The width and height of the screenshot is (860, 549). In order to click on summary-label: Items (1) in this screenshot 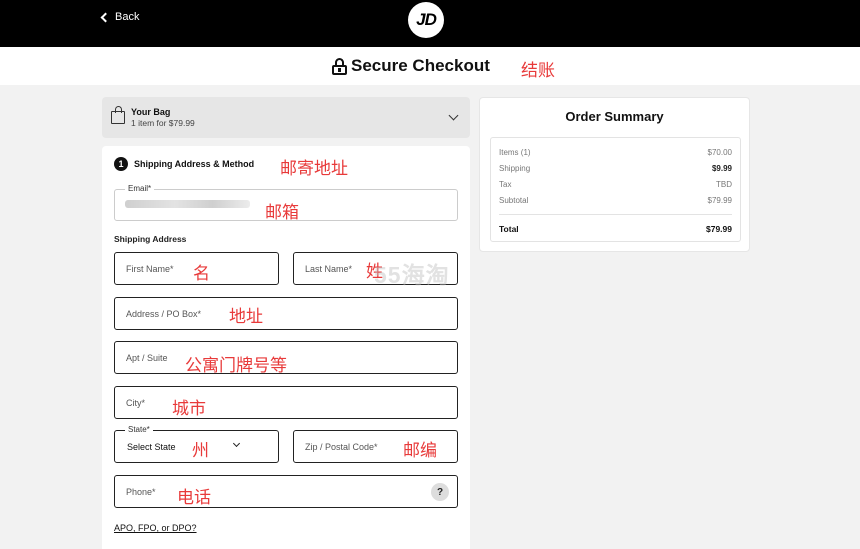, I will do `click(515, 152)`.